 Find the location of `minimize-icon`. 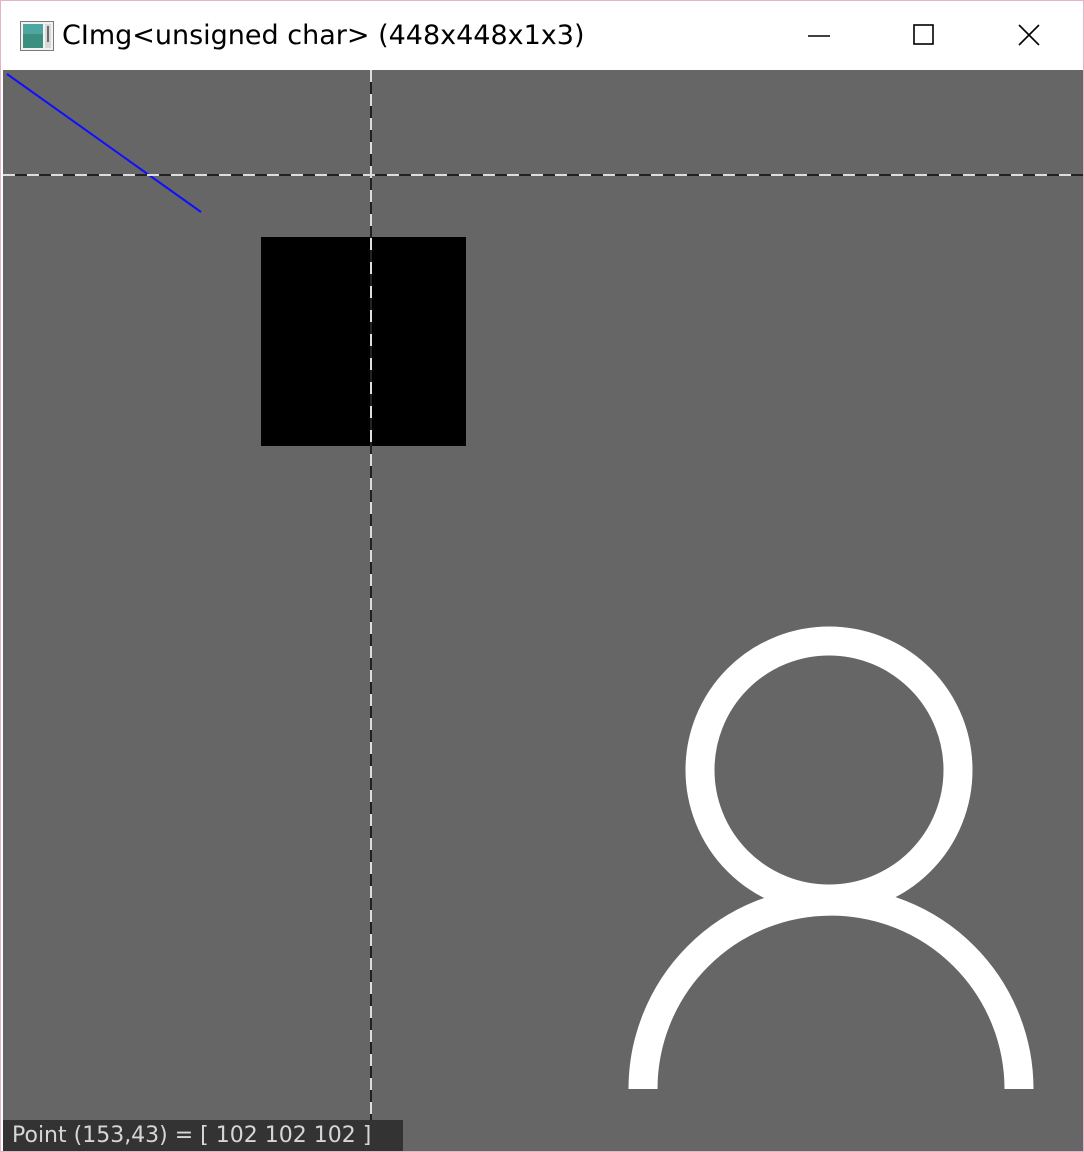

minimize-icon is located at coordinates (819, 36).